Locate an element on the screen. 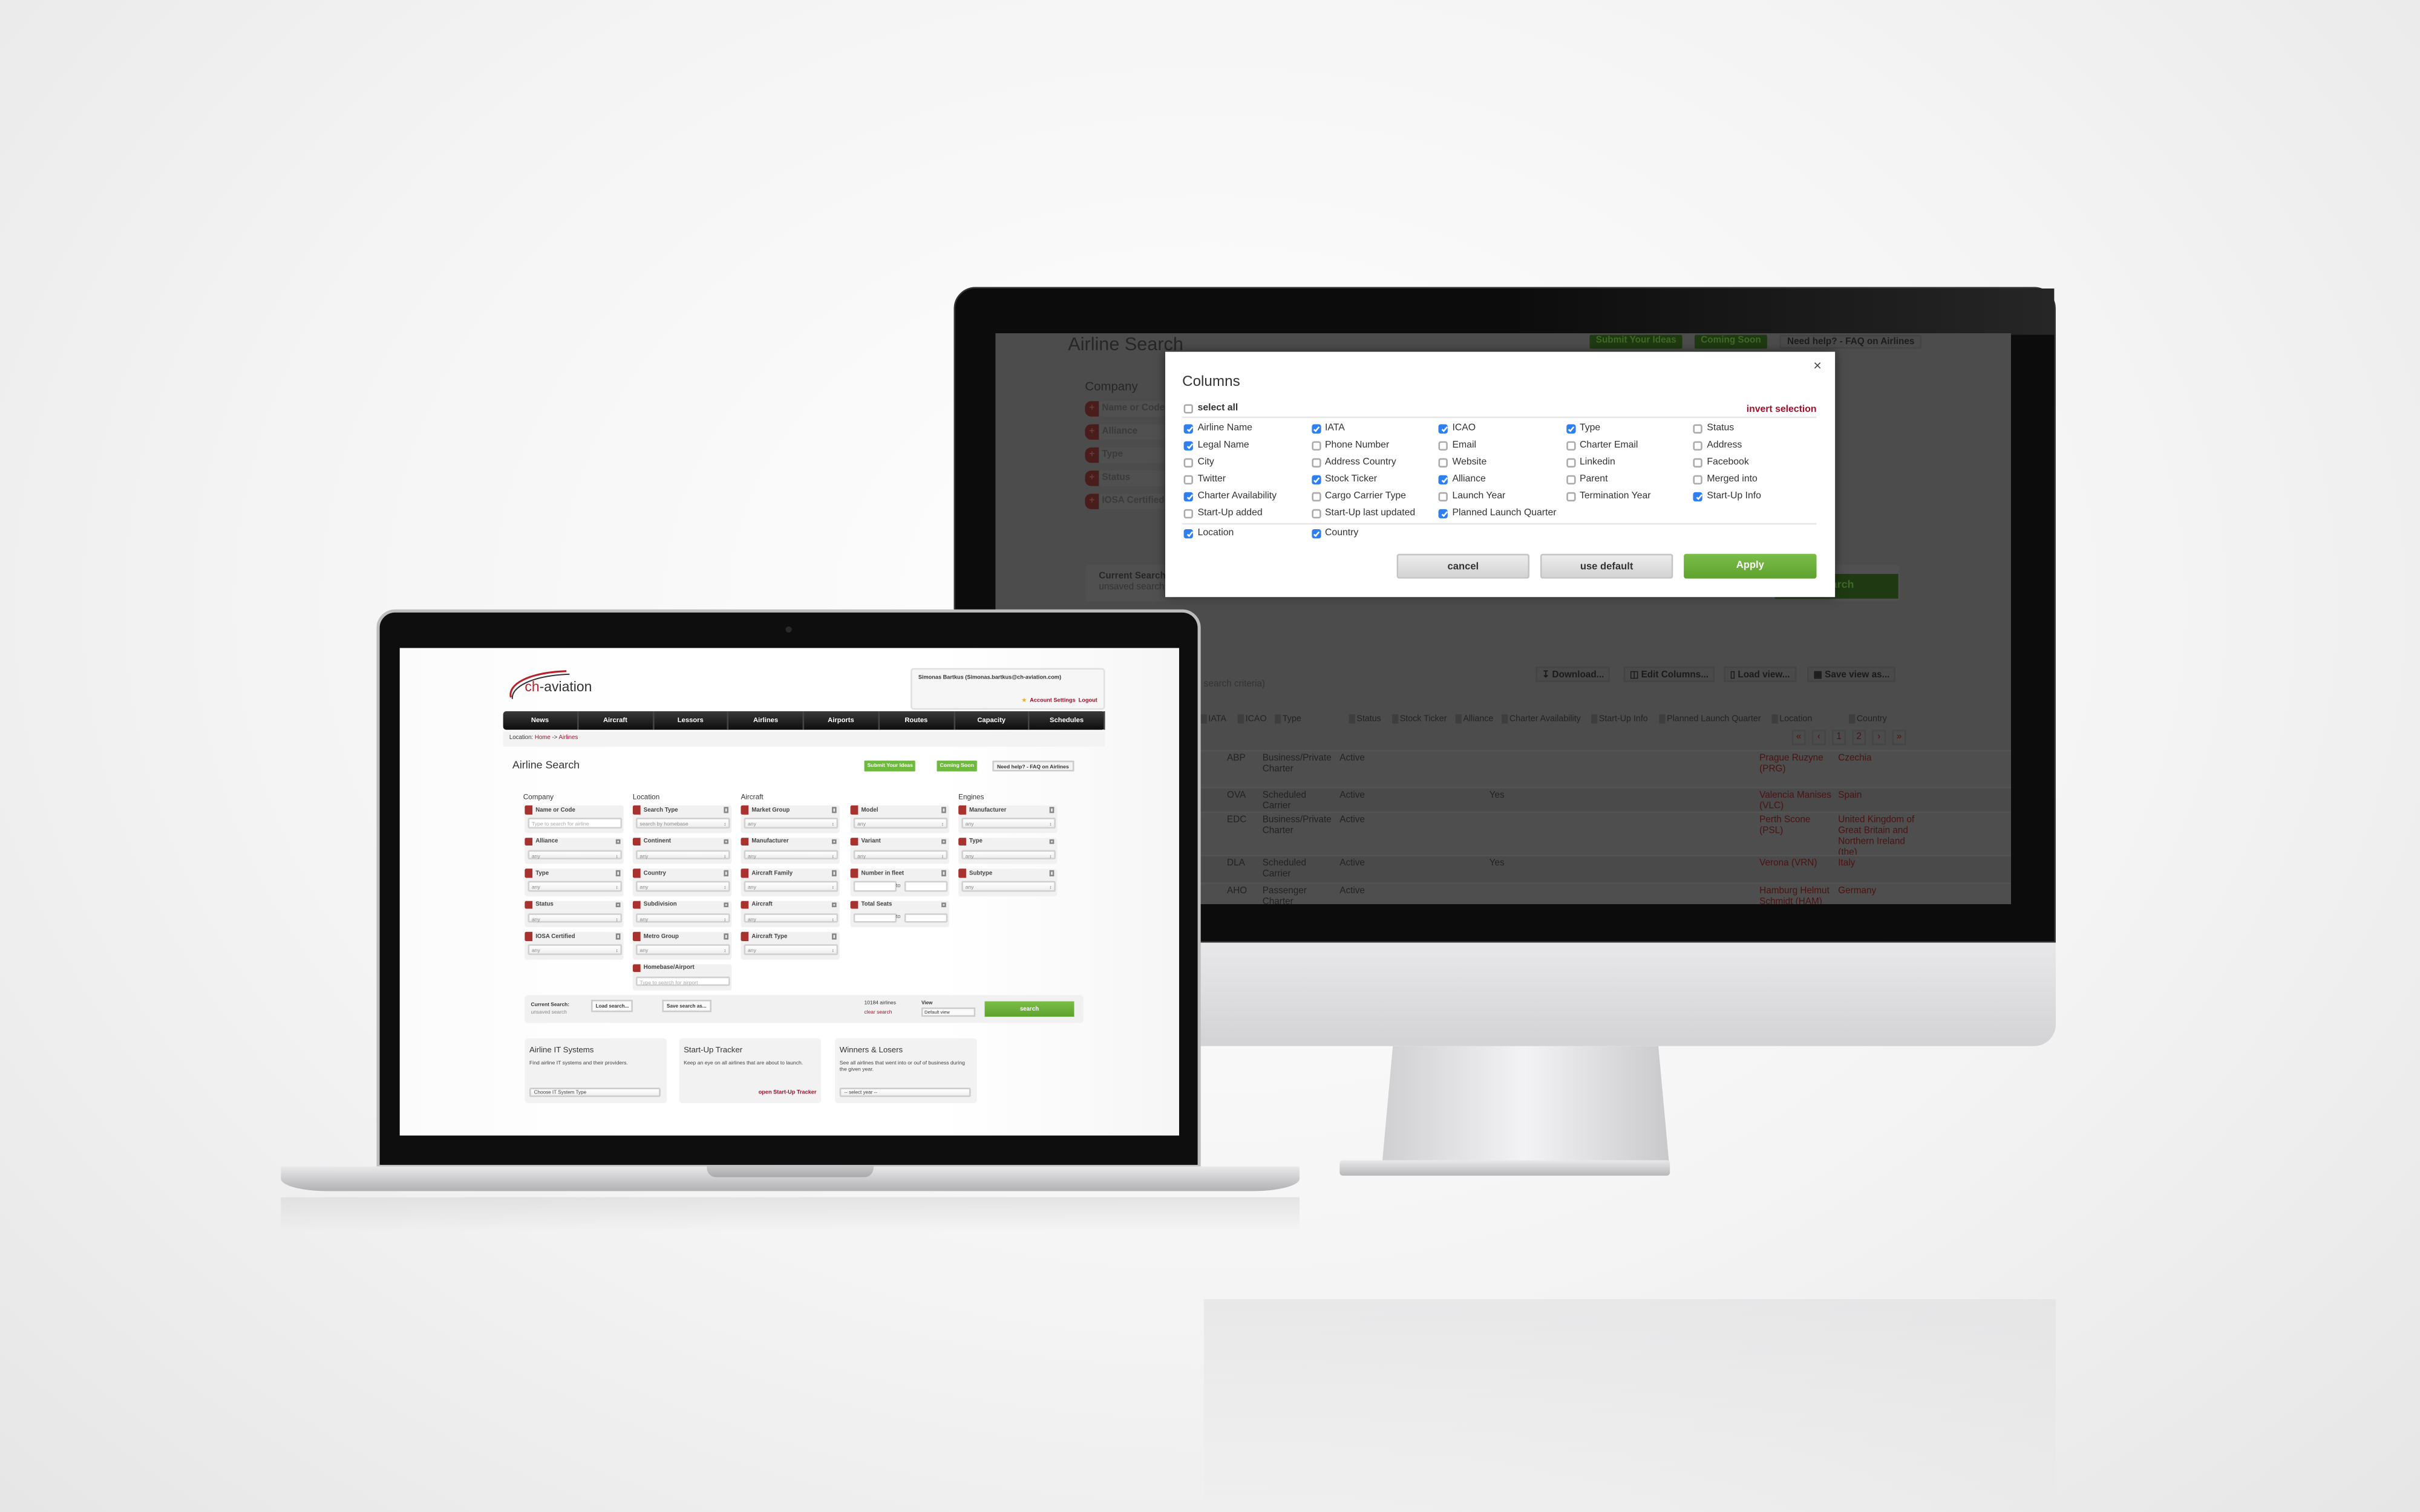 Image resolution: width=2420 pixels, height=1512 pixels. column-checkbox-parent: Parent is located at coordinates (1586, 479).